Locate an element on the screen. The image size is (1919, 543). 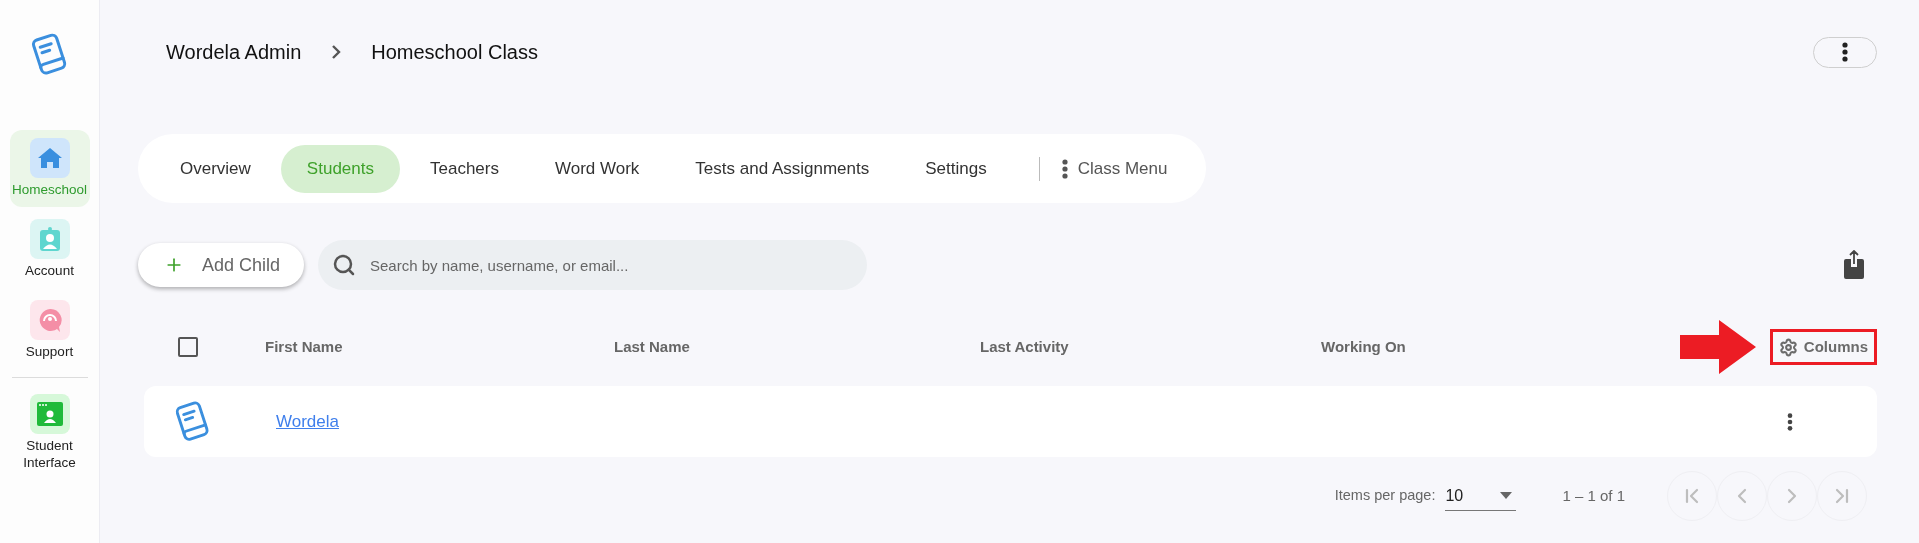
tab: Tests and Assignments is located at coordinates (782, 168).